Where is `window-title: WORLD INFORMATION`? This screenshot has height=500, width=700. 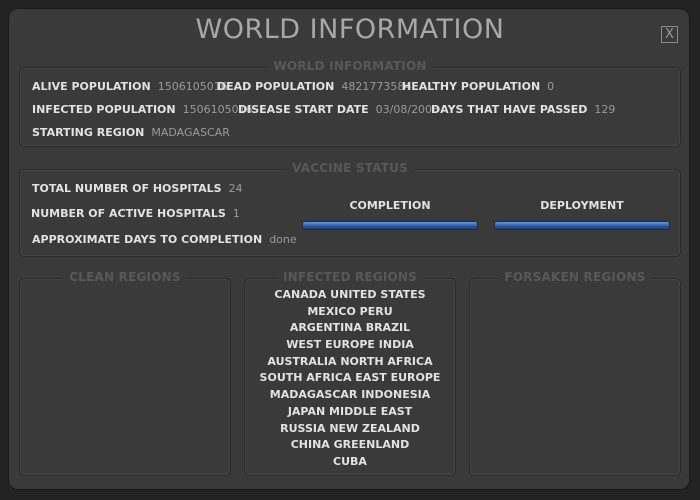
window-title: WORLD INFORMATION is located at coordinates (350, 29).